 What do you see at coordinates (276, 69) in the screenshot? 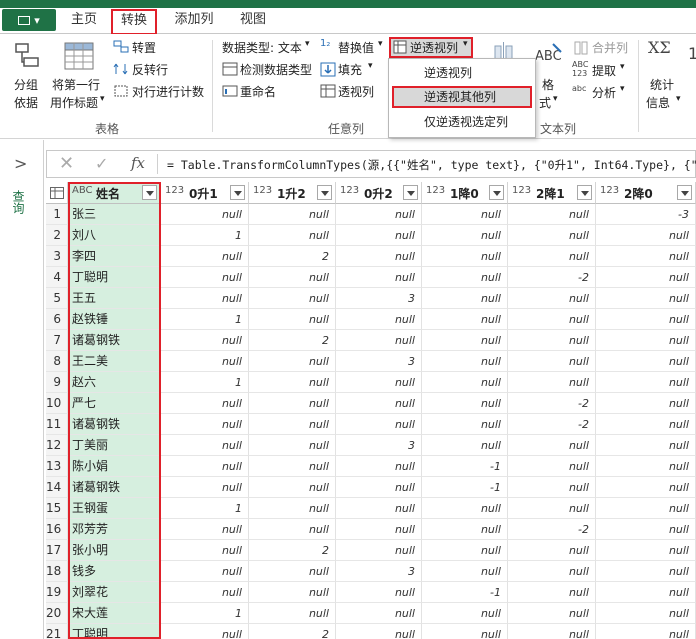
I see `detect-type-button: 检测数据类型` at bounding box center [276, 69].